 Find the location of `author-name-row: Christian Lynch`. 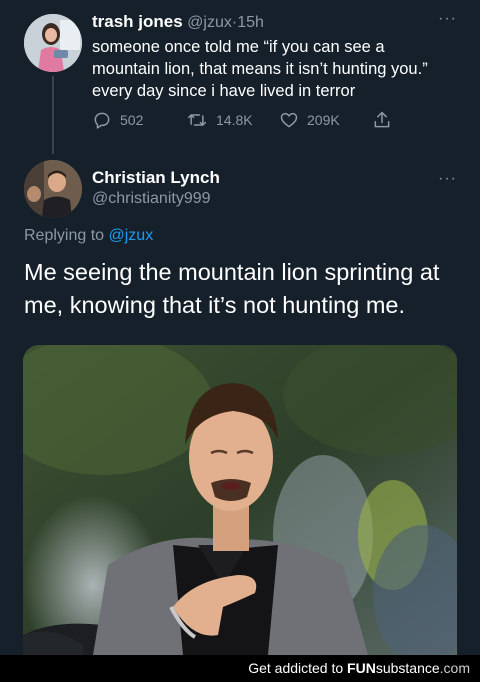

author-name-row: Christian Lynch is located at coordinates (156, 178).